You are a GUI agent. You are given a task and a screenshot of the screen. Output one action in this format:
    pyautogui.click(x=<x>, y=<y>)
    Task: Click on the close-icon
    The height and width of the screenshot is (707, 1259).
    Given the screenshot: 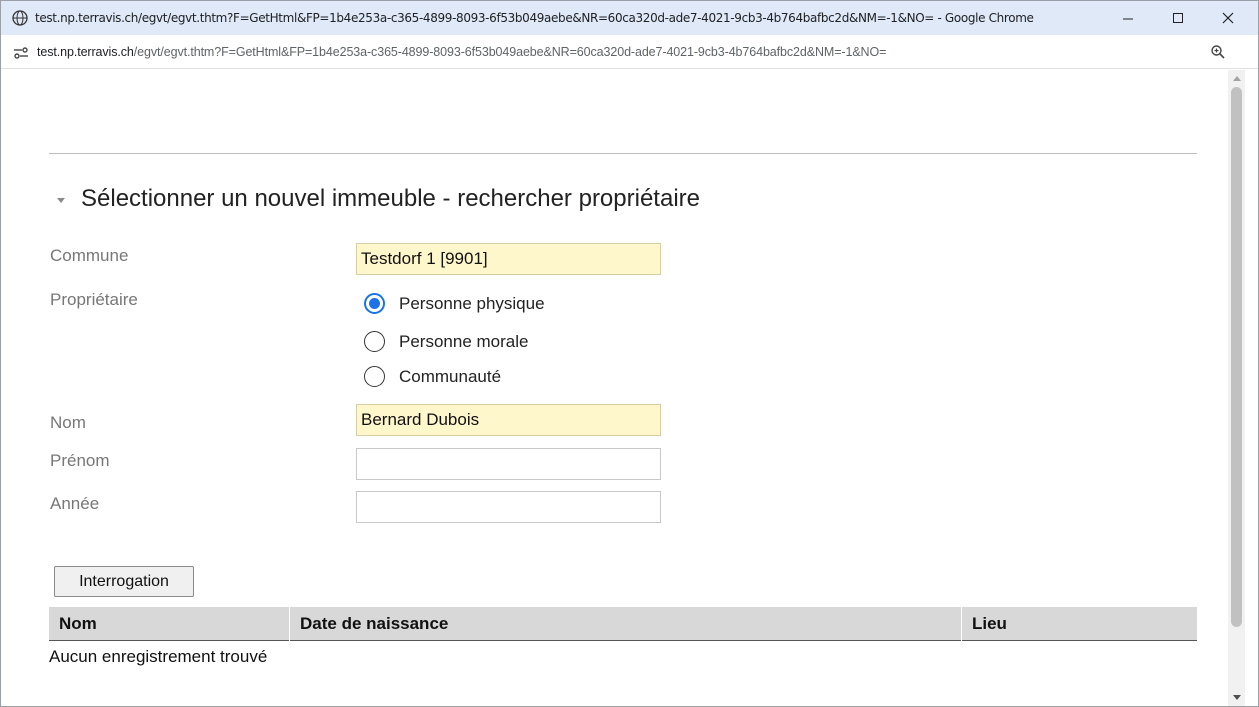 What is the action you would take?
    pyautogui.click(x=1228, y=18)
    